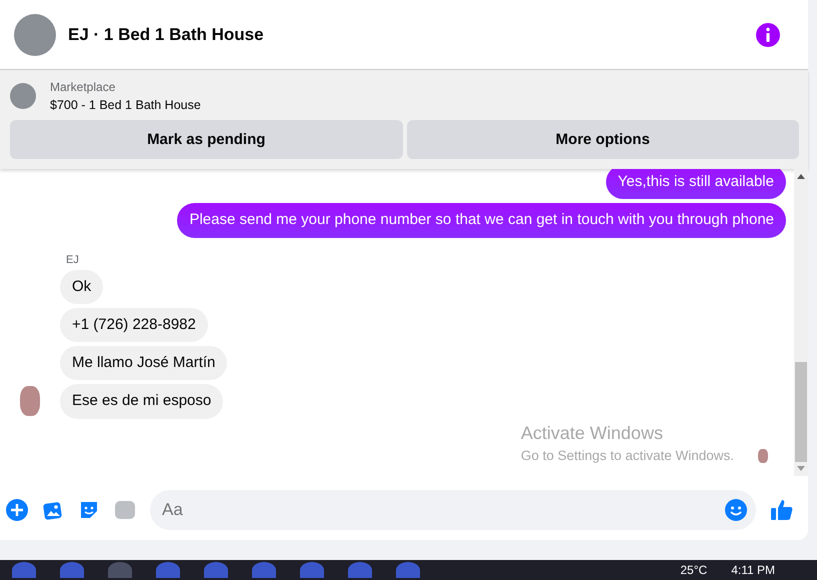 This screenshot has width=817, height=580. I want to click on received-message: Ok, so click(82, 287).